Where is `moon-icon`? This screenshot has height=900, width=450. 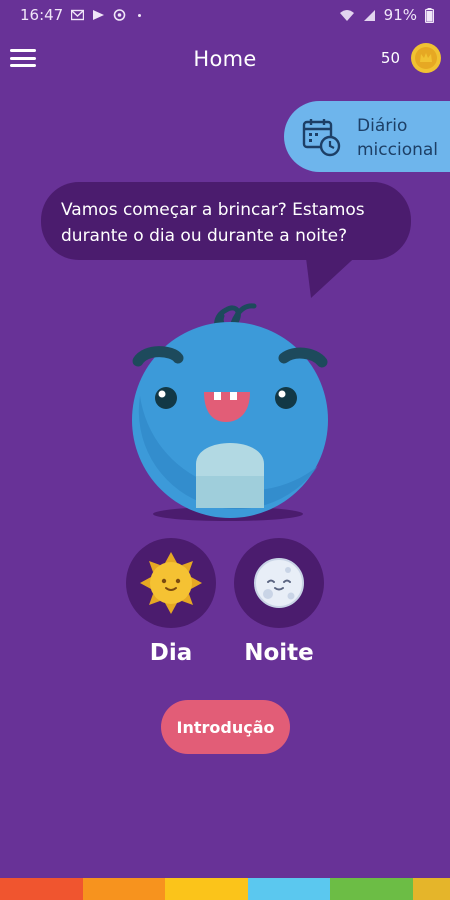 moon-icon is located at coordinates (279, 583).